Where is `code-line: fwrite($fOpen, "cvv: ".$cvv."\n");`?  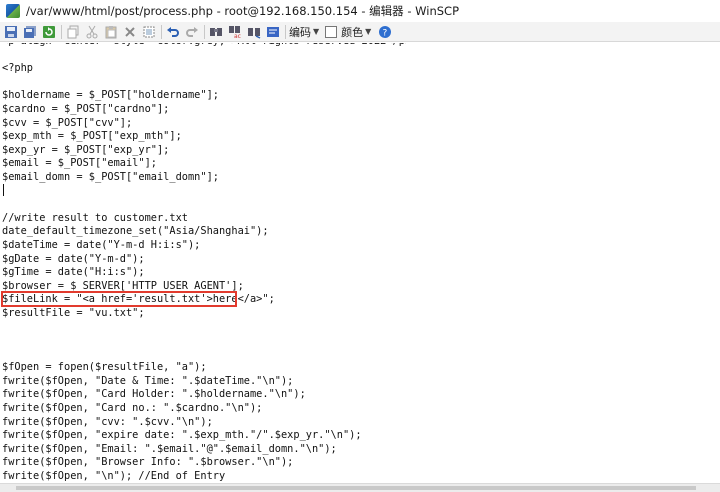 code-line: fwrite($fOpen, "cvv: ".$cvv."\n"); is located at coordinates (107, 421).